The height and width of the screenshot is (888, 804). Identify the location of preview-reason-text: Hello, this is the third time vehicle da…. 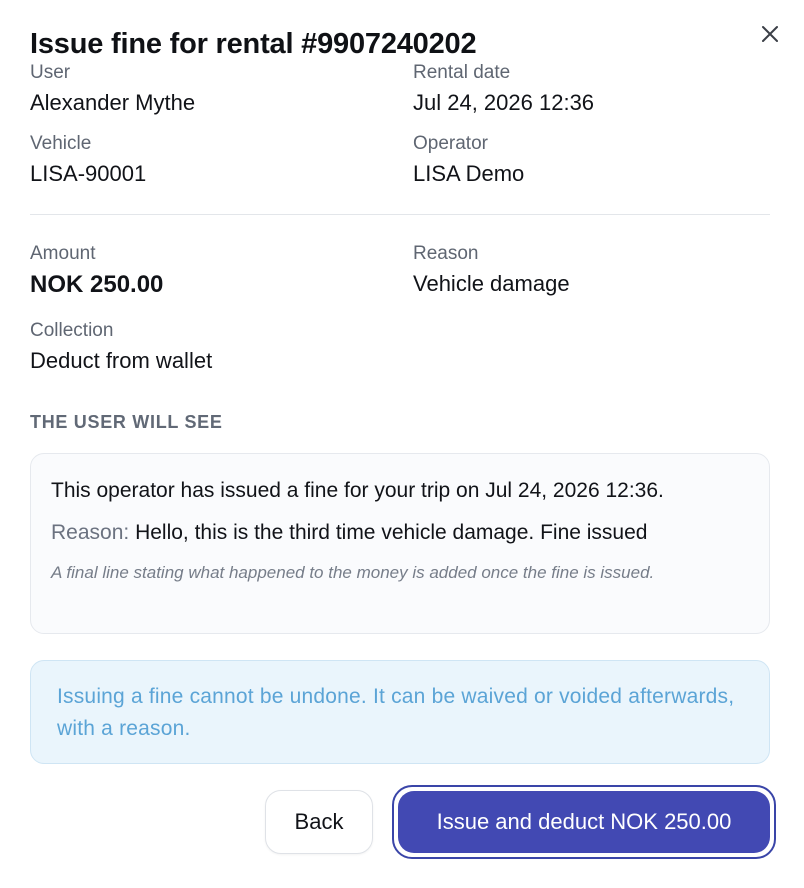
(391, 532).